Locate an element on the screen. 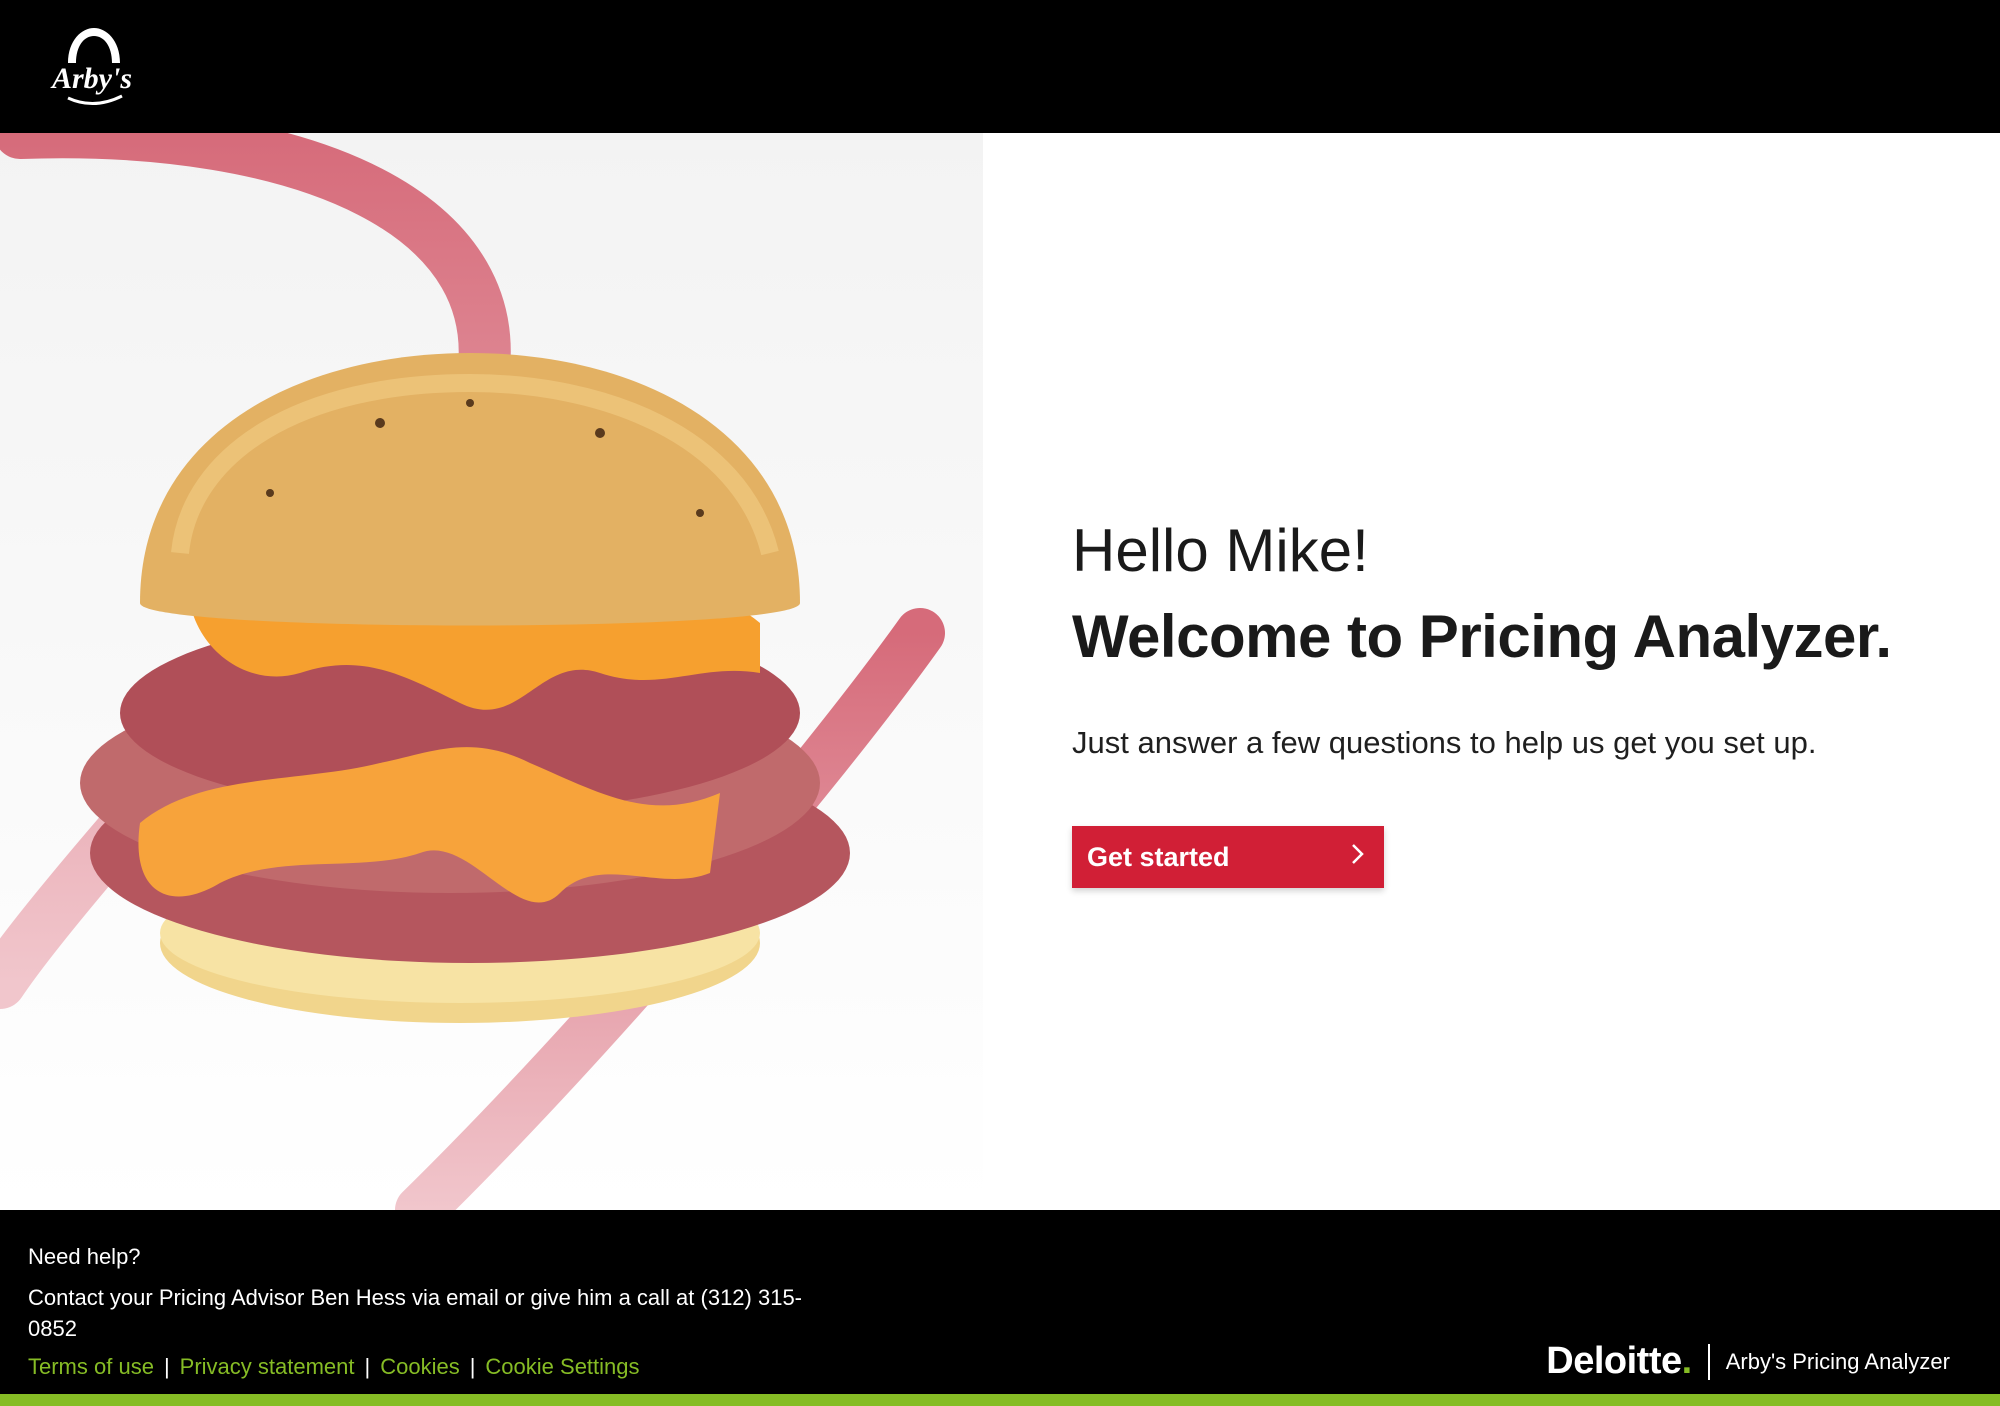  arbys-logo: Arby's is located at coordinates (95, 66).